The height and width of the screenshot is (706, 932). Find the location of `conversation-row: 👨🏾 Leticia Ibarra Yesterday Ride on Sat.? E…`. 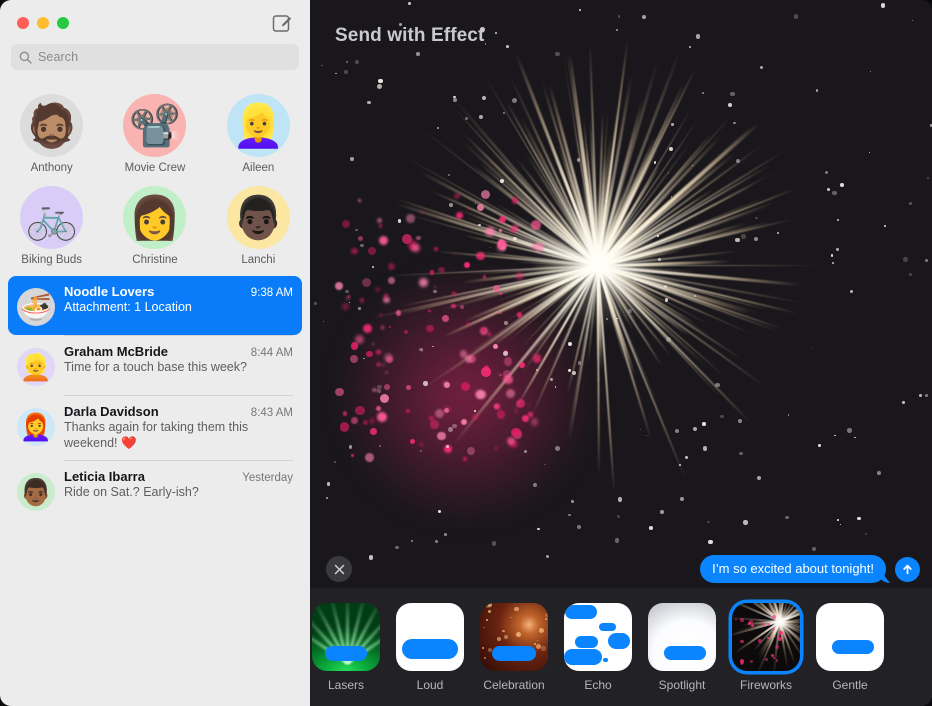

conversation-row: 👨🏾 Leticia Ibarra Yesterday Ride on Sat.? E… is located at coordinates (155, 490).